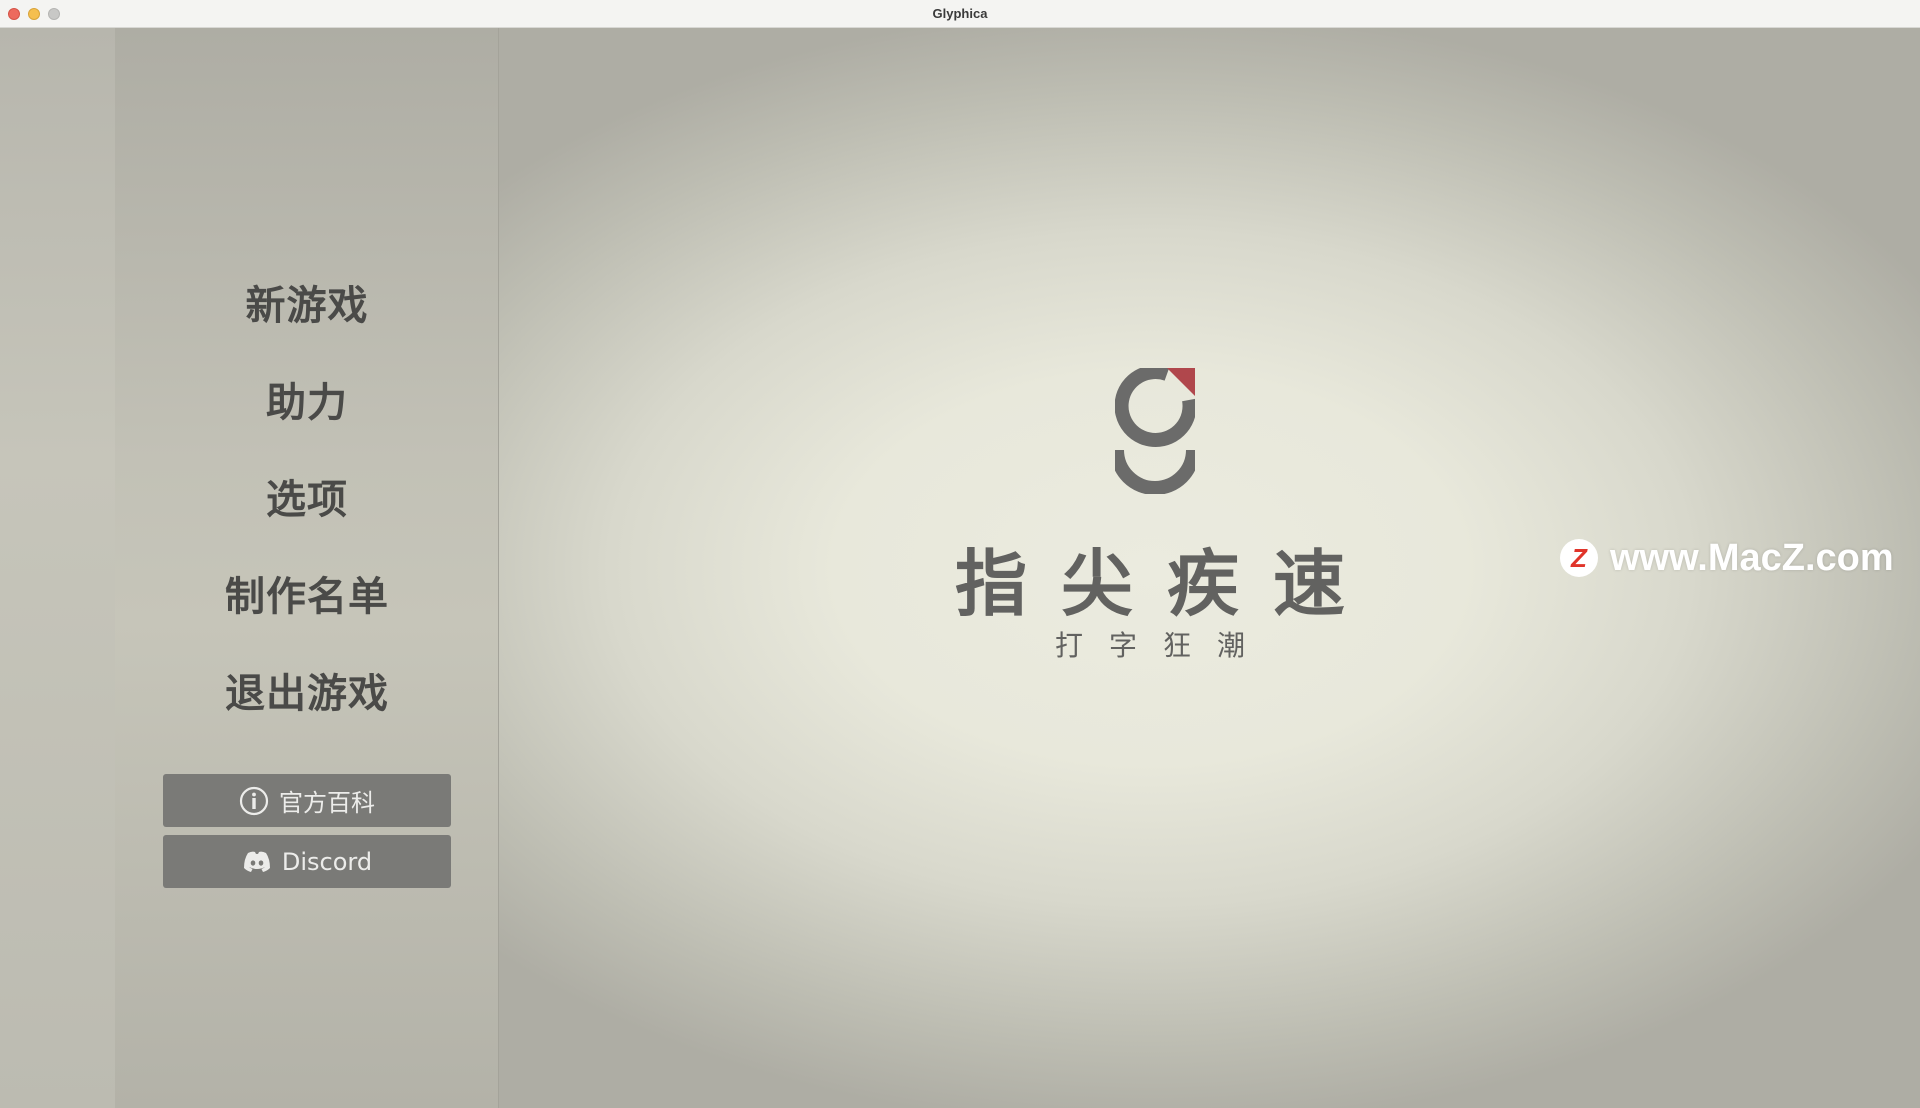 Image resolution: width=1920 pixels, height=1108 pixels. Describe the element at coordinates (1155, 430) in the screenshot. I see `glyphica-g-logo-icon` at that location.